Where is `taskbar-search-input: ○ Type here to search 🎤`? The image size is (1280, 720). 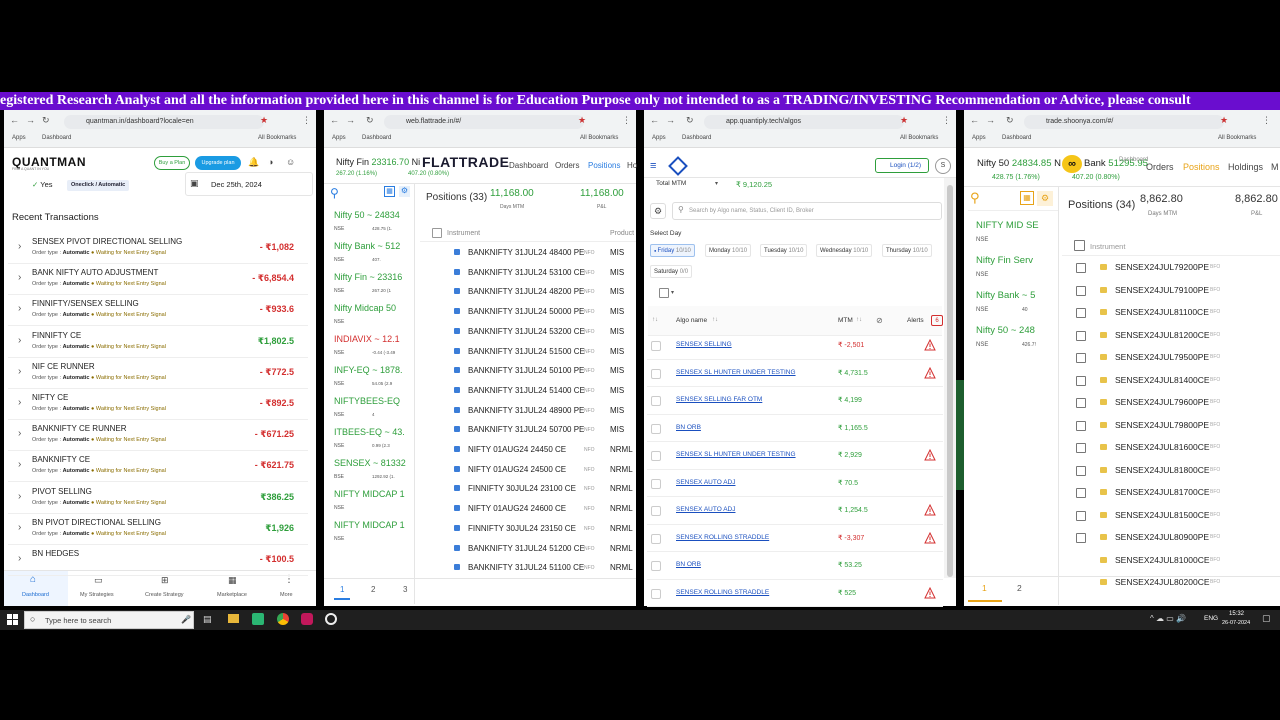 taskbar-search-input: ○ Type here to search 🎤 is located at coordinates (109, 620).